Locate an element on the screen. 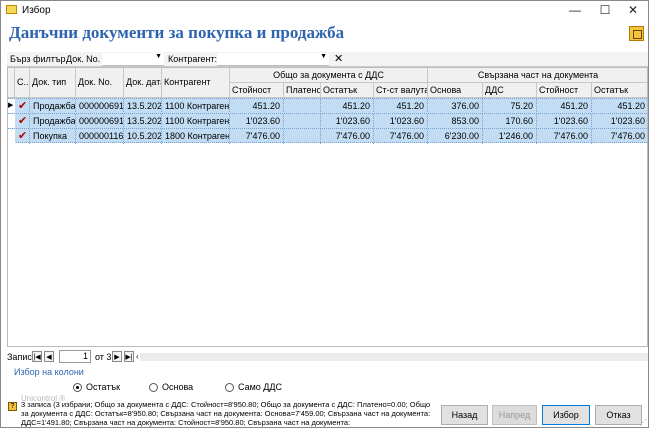 The height and width of the screenshot is (428, 649). back-button: Назад is located at coordinates (464, 415).